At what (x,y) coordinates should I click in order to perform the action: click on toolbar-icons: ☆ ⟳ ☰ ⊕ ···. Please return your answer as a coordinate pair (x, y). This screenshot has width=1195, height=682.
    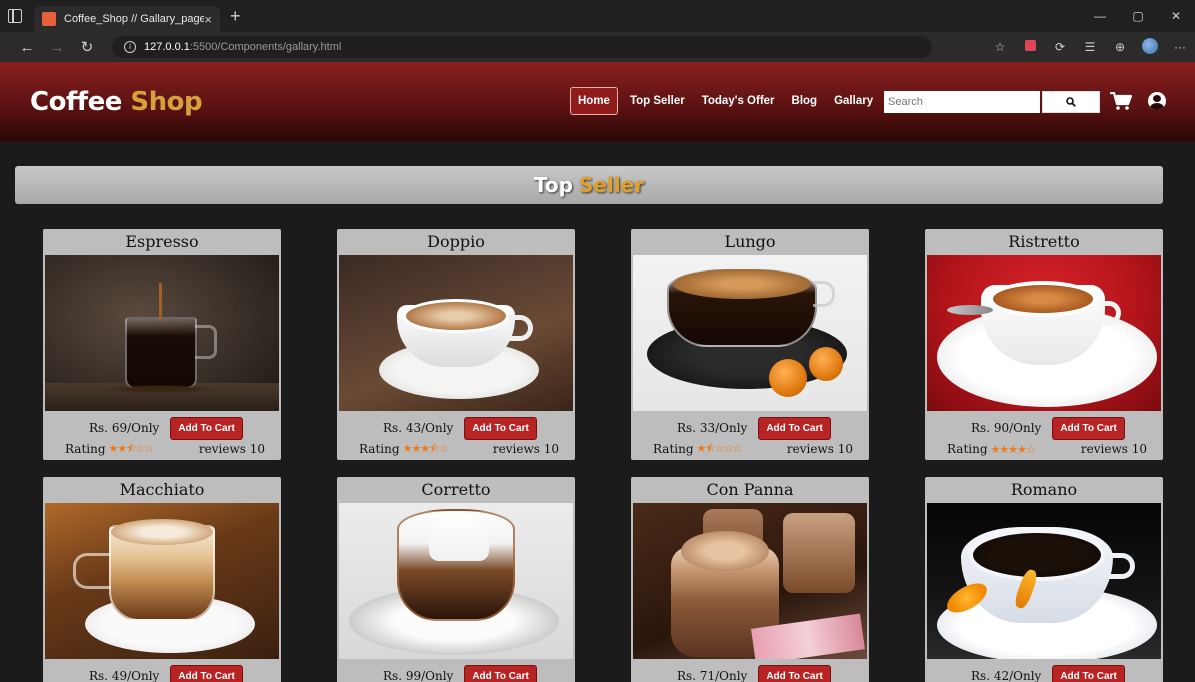
    Looking at the image, I should click on (1090, 47).